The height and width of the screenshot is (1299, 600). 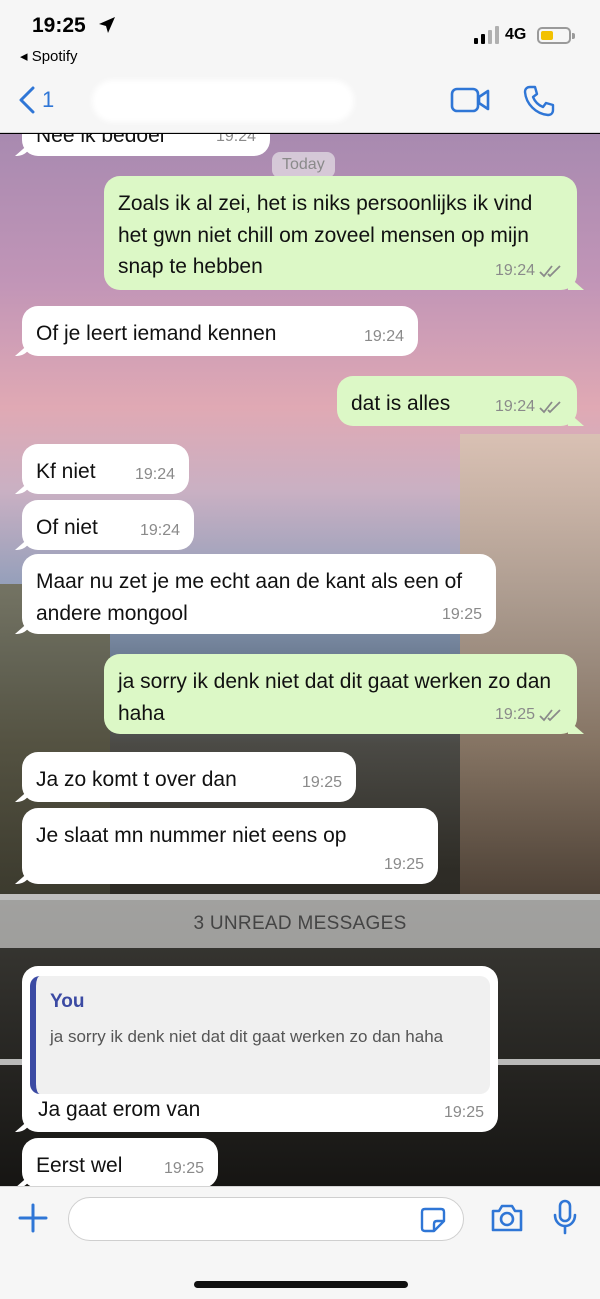 I want to click on input-bar, so click(x=300, y=1242).